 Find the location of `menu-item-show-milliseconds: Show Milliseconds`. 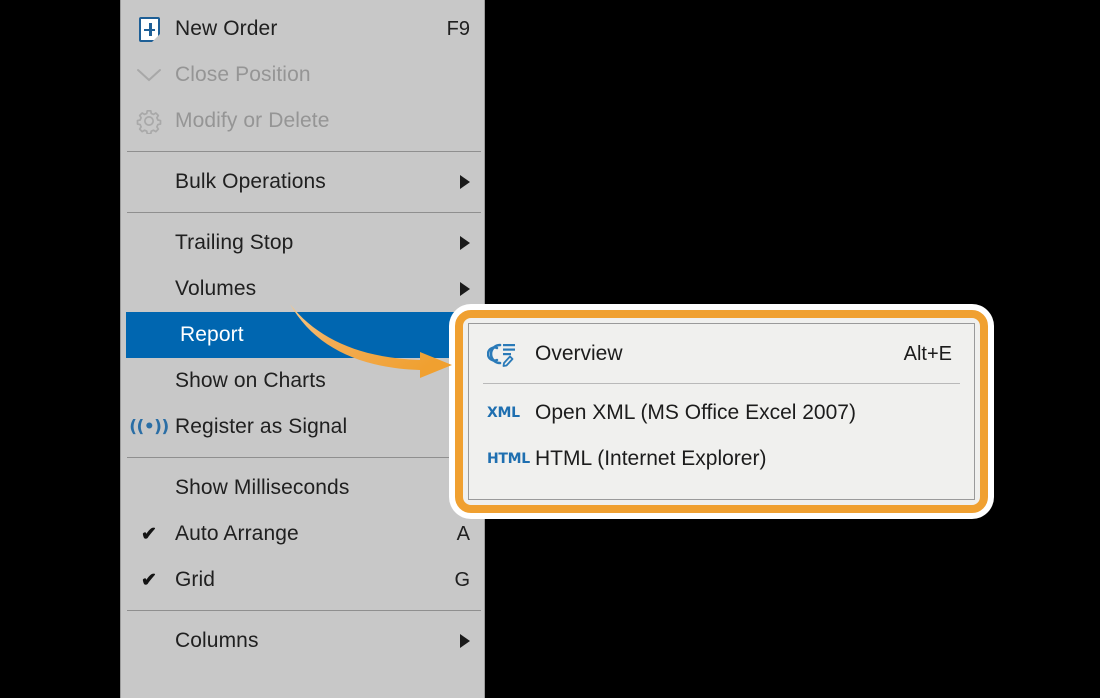

menu-item-show-milliseconds: Show Milliseconds is located at coordinates (302, 488).